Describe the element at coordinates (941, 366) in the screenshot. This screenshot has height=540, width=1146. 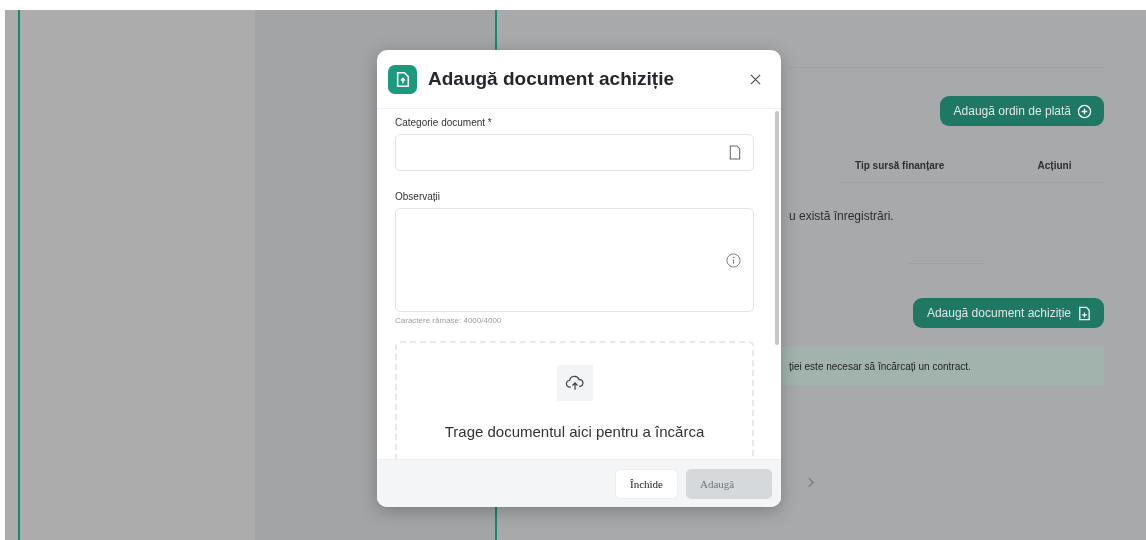
I see `info-alert: ției este necesar să încărcați un contract.` at that location.